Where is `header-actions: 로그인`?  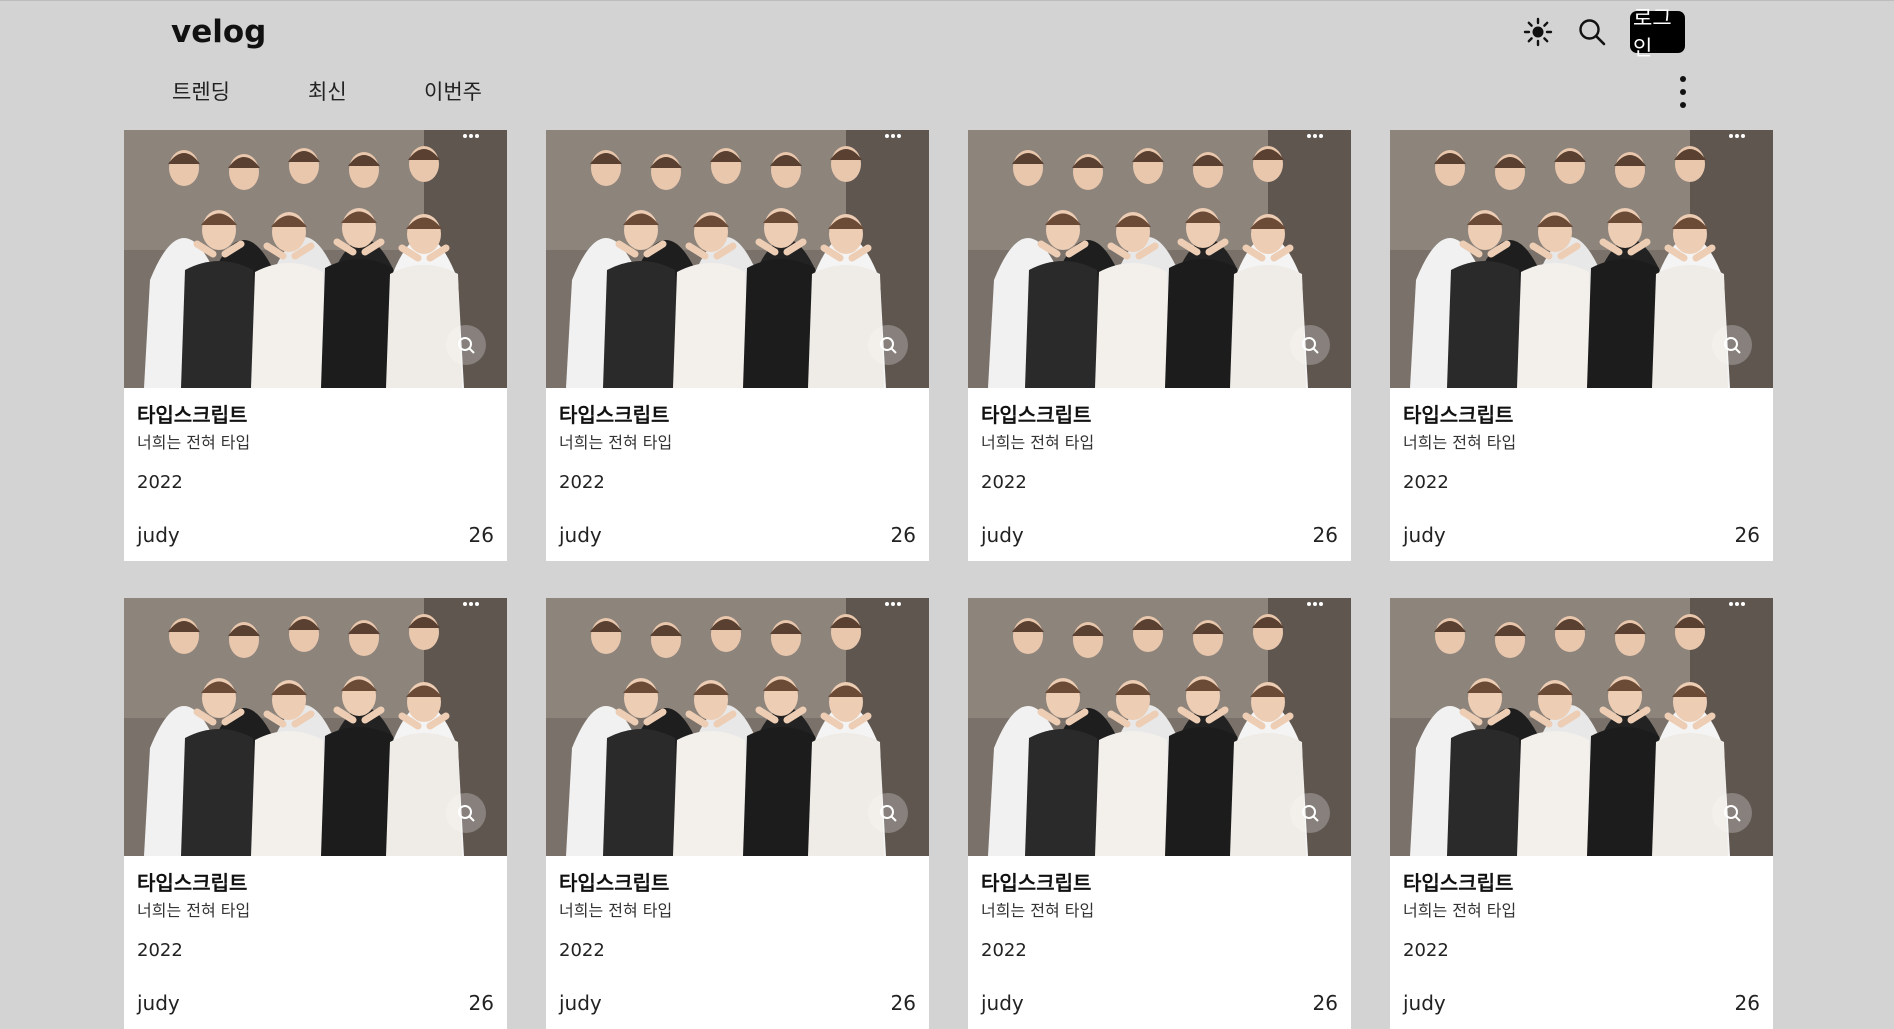 header-actions: 로그인 is located at coordinates (1602, 33).